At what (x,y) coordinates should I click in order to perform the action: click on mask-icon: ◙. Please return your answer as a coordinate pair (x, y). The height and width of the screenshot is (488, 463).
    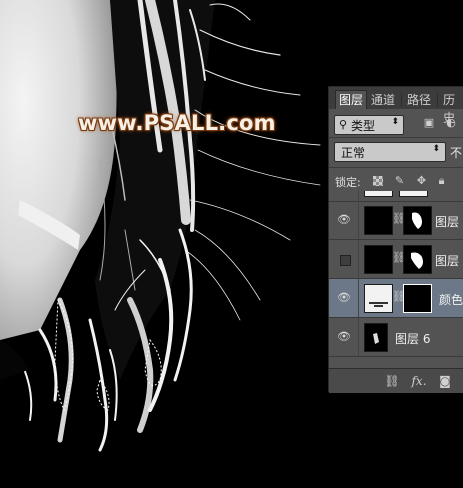
    Looking at the image, I should click on (445, 381).